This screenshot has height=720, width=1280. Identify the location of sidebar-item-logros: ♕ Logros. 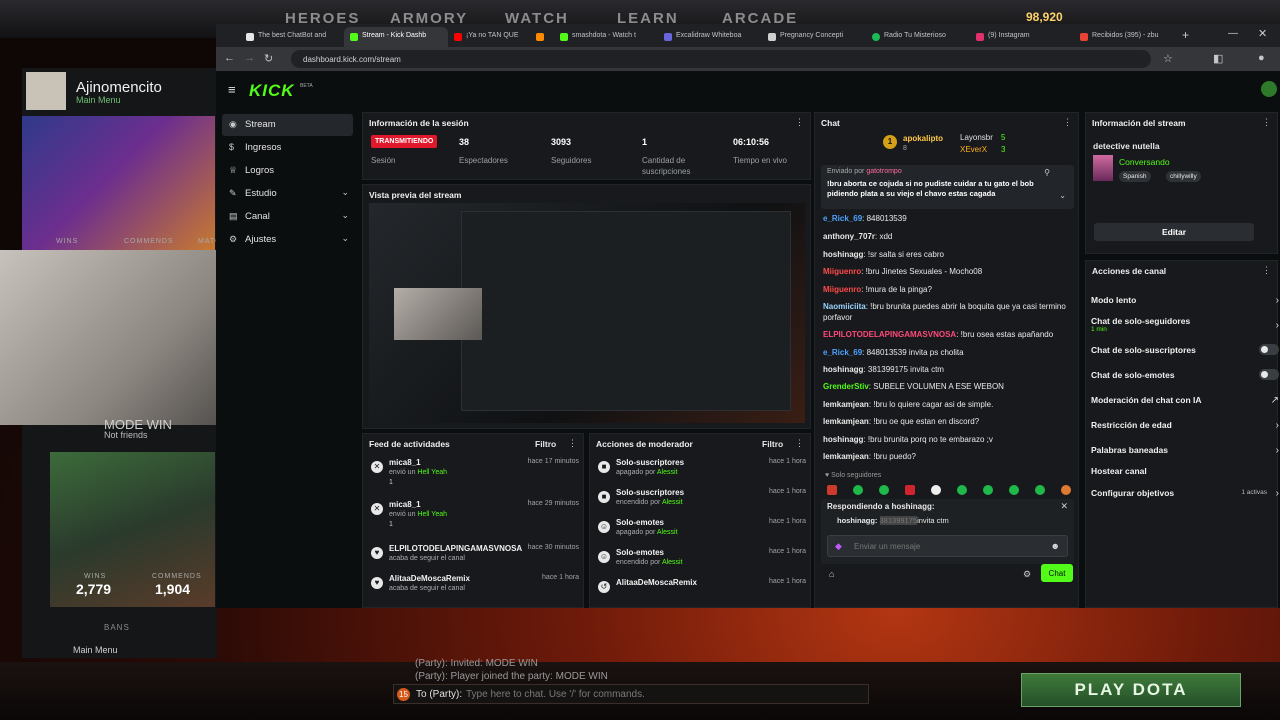
(287, 171).